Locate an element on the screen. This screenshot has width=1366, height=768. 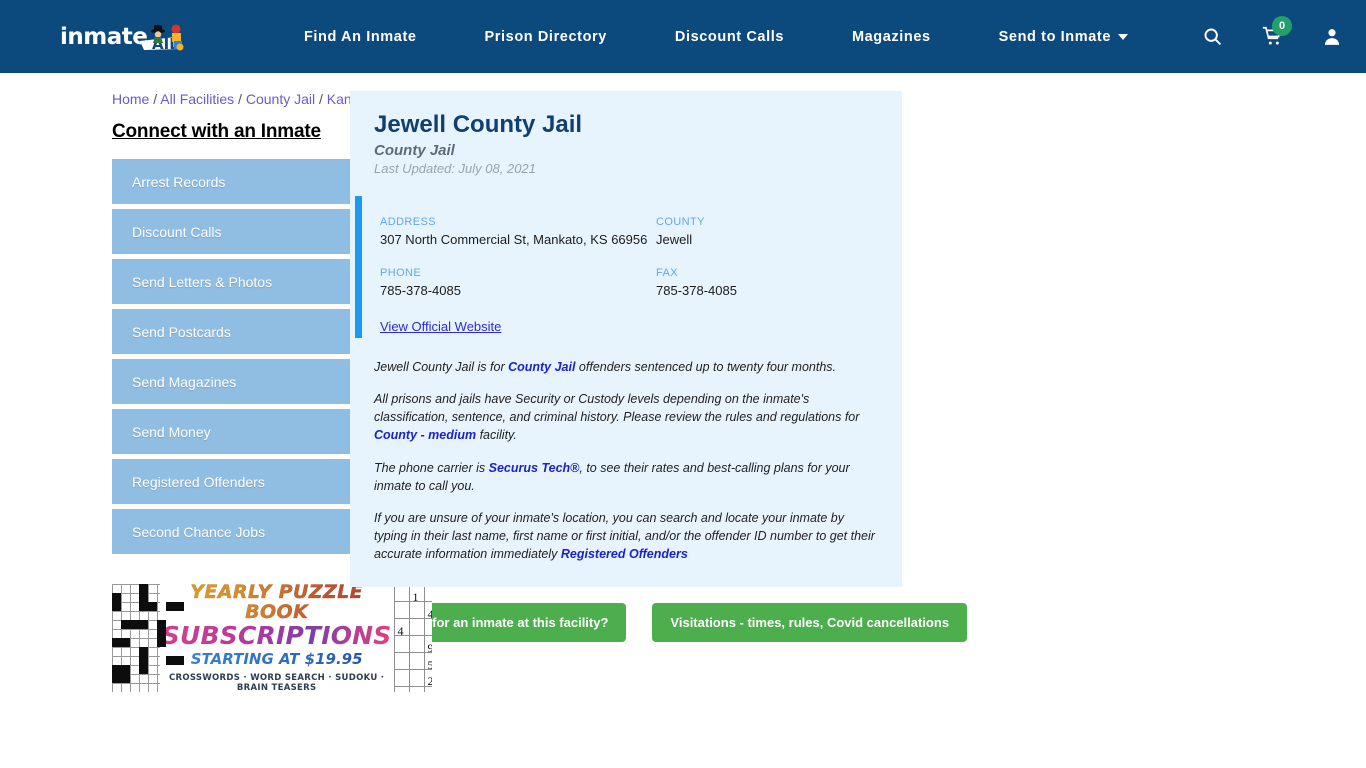
search-icon is located at coordinates (1212, 36).